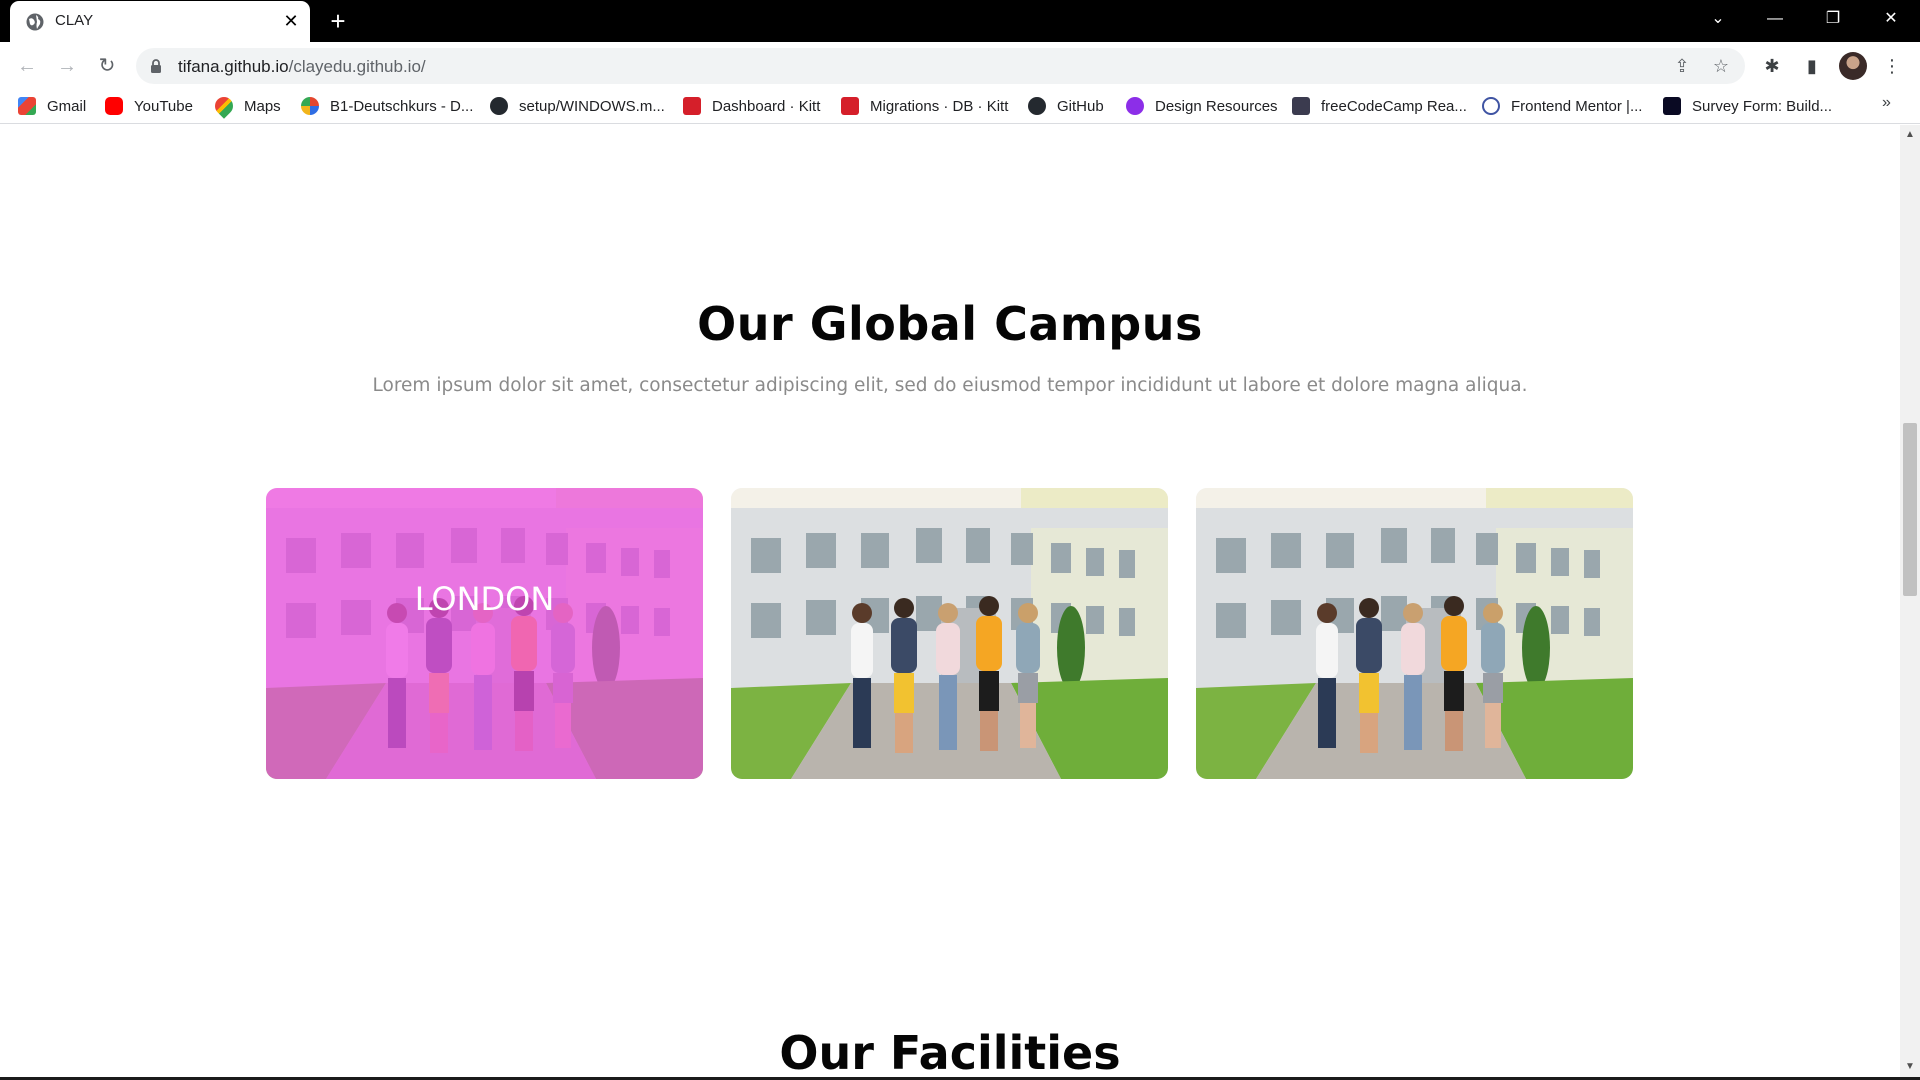 The width and height of the screenshot is (1920, 1080). Describe the element at coordinates (1135, 106) in the screenshot. I see `design-resources-icon` at that location.